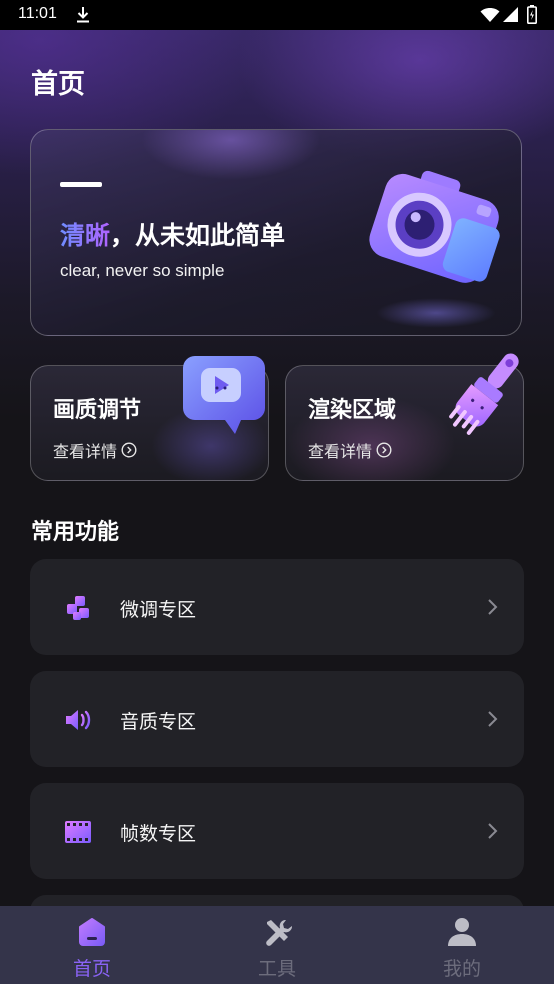 The image size is (554, 984). Describe the element at coordinates (462, 932) in the screenshot. I see `profile-icon` at that location.